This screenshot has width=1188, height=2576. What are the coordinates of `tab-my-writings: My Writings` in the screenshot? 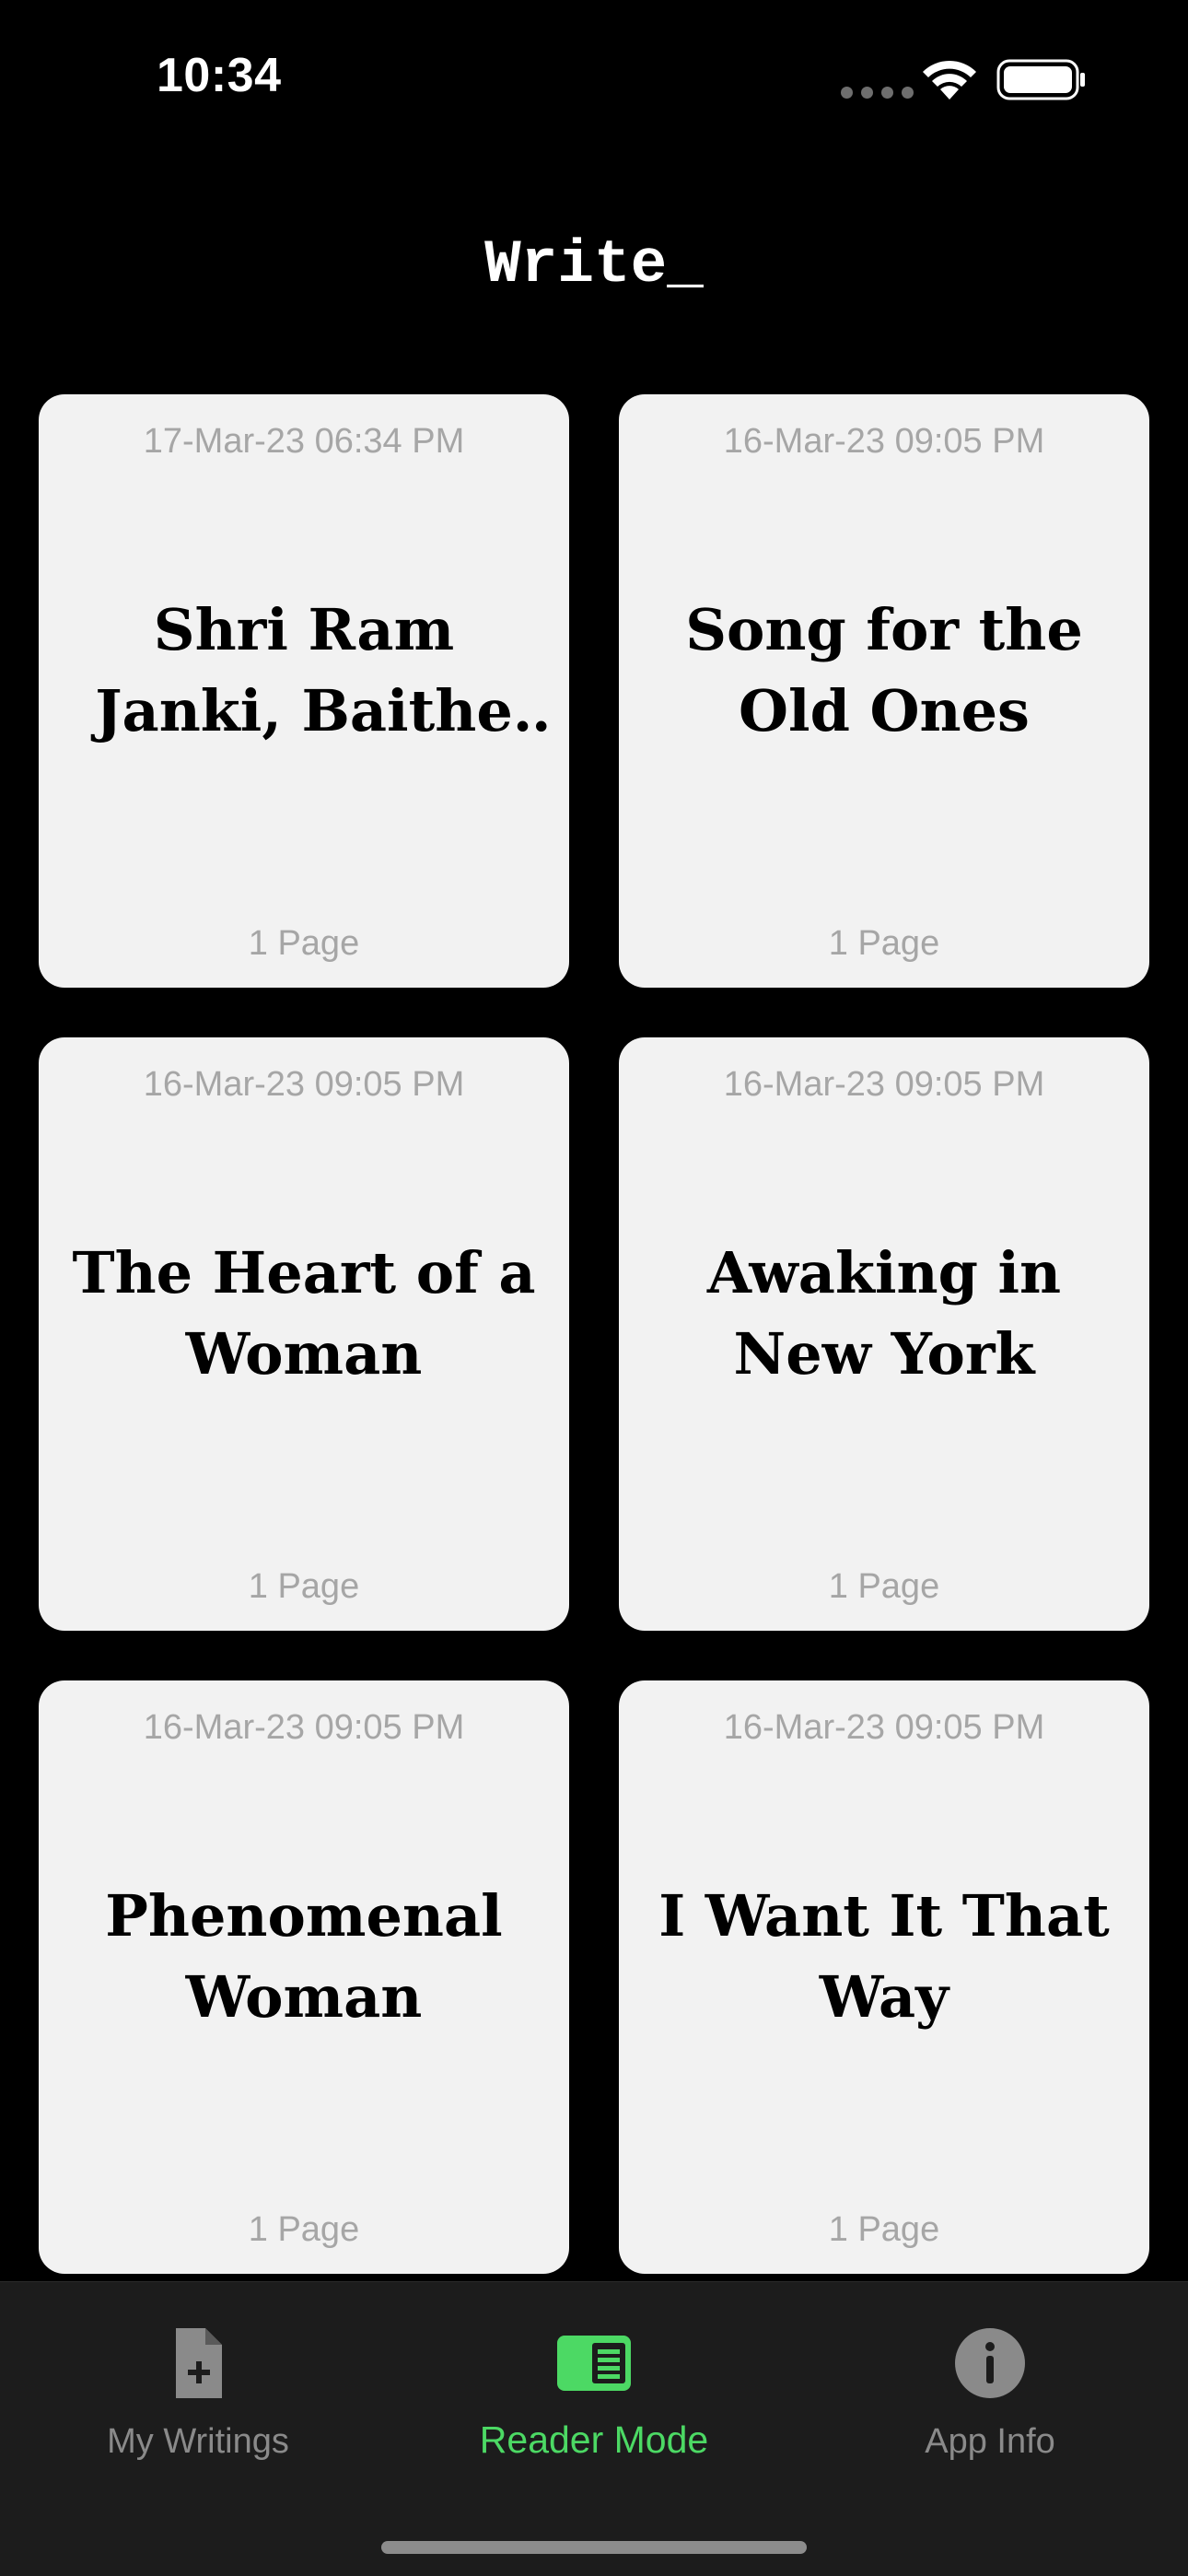 It's located at (198, 2388).